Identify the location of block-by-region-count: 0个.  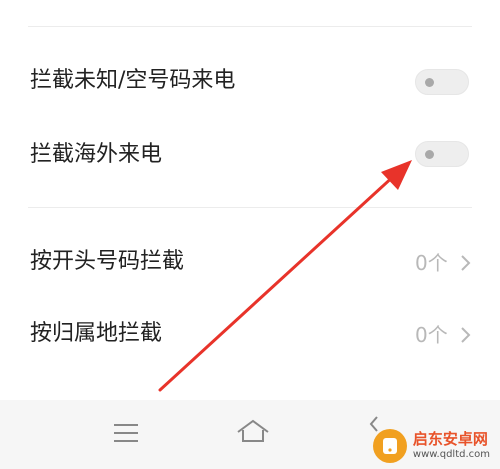
(431, 335).